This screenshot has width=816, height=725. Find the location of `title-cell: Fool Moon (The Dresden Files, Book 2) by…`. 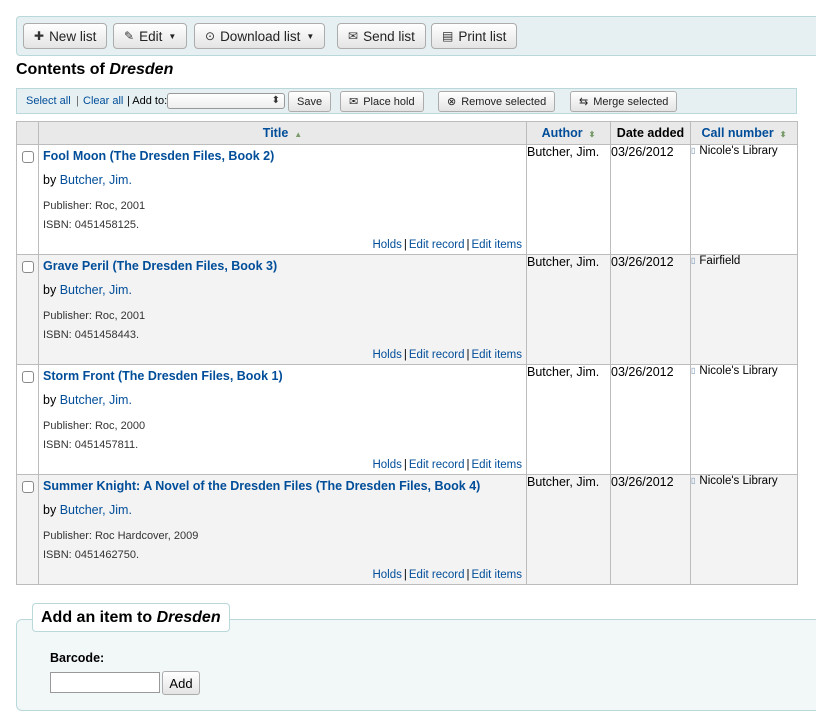

title-cell: Fool Moon (The Dresden Files, Book 2) by… is located at coordinates (282, 199).